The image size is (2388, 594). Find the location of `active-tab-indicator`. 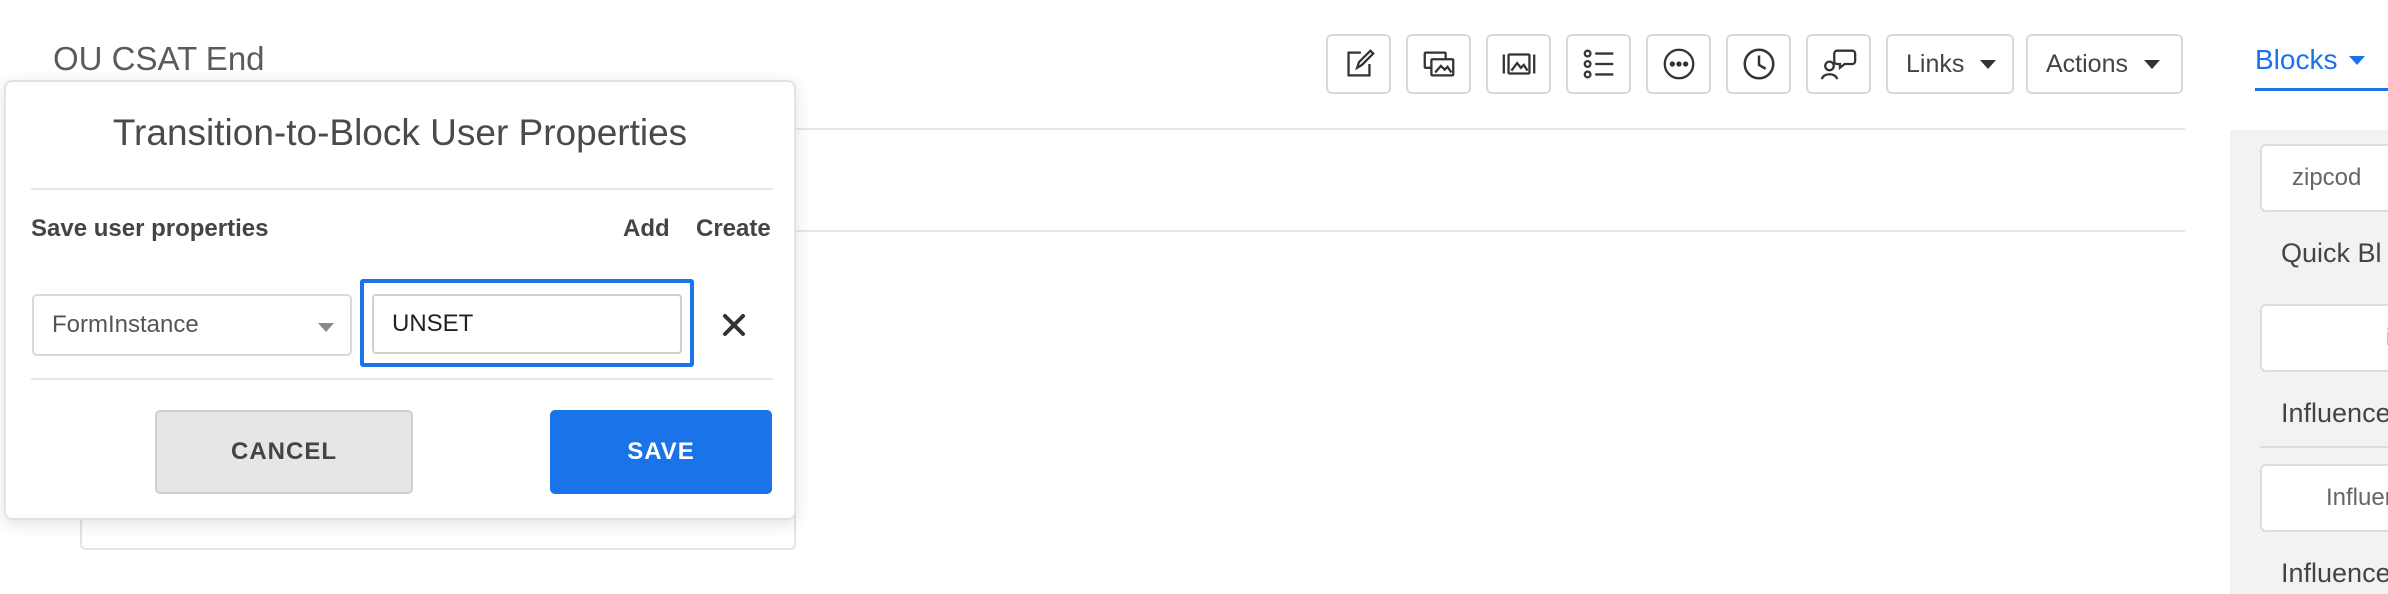

active-tab-indicator is located at coordinates (2321, 89).